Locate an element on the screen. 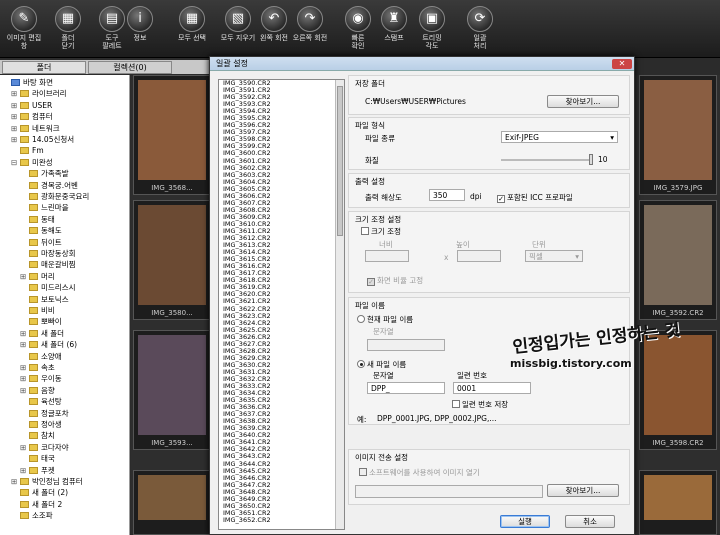 The height and width of the screenshot is (535, 720). tree-item: 새 폴더 2 is located at coordinates (36, 504).